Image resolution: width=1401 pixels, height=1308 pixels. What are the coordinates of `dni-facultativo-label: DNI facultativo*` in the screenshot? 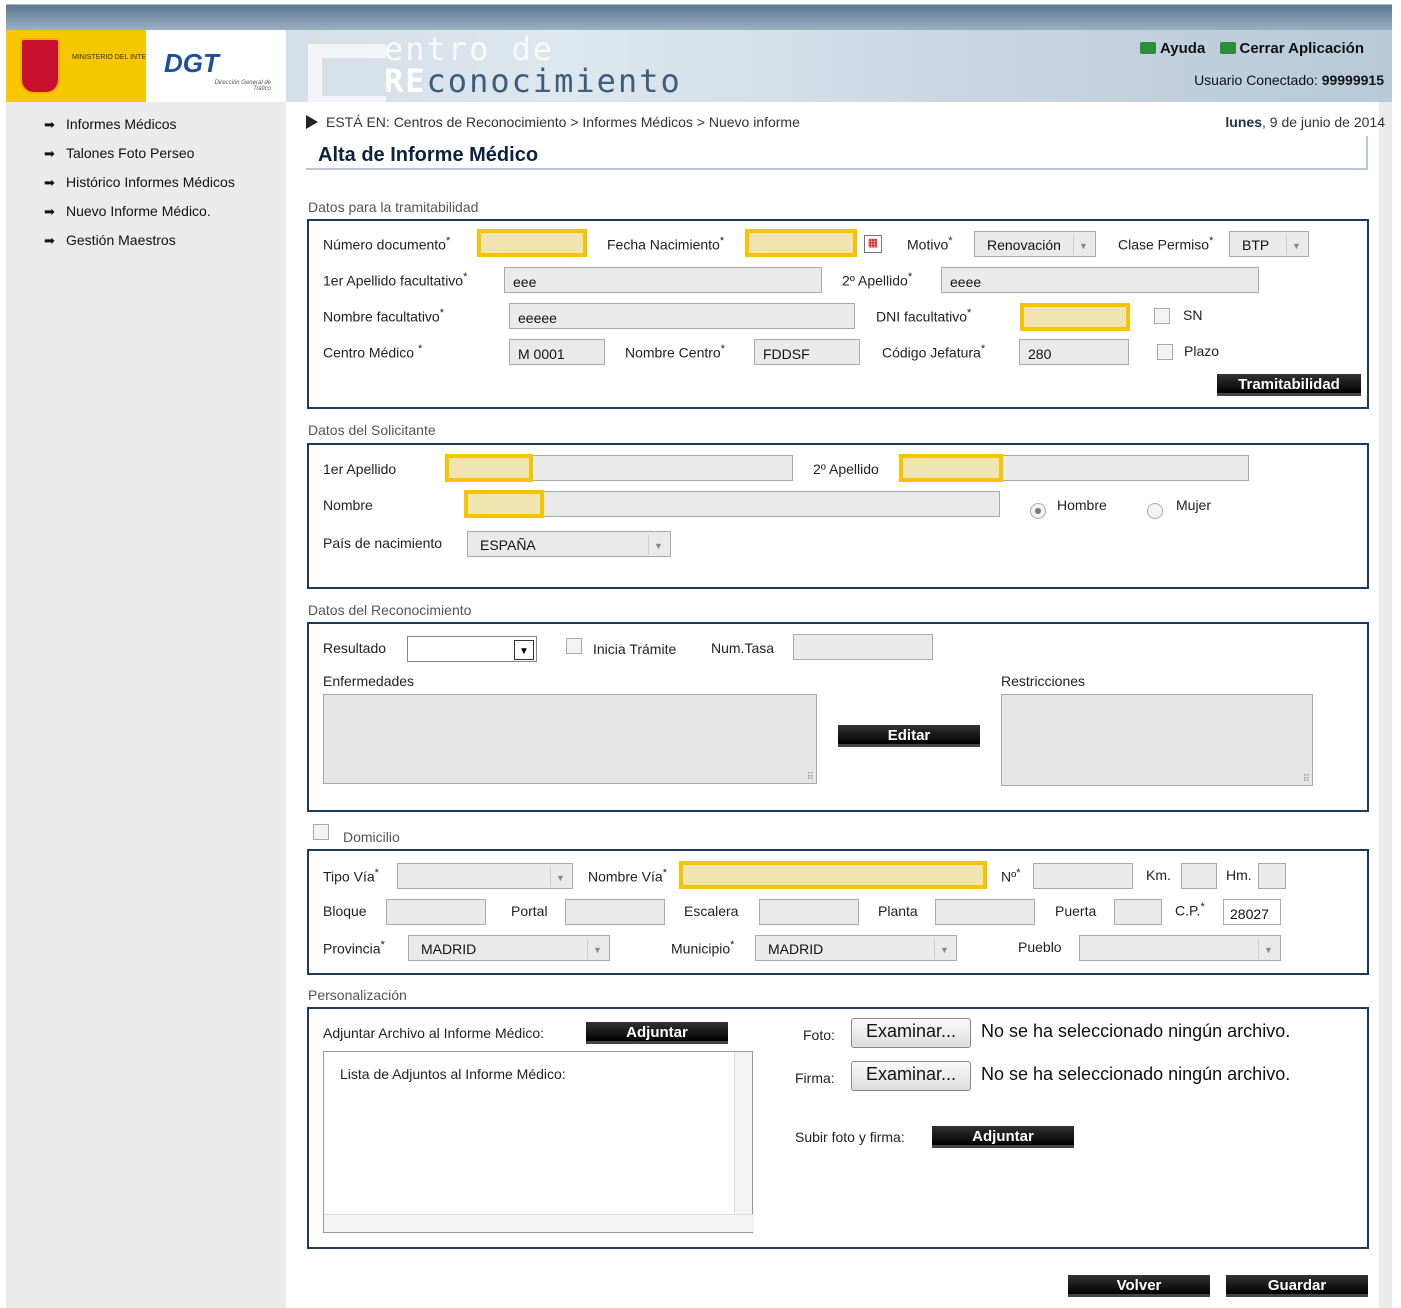 It's located at (924, 316).